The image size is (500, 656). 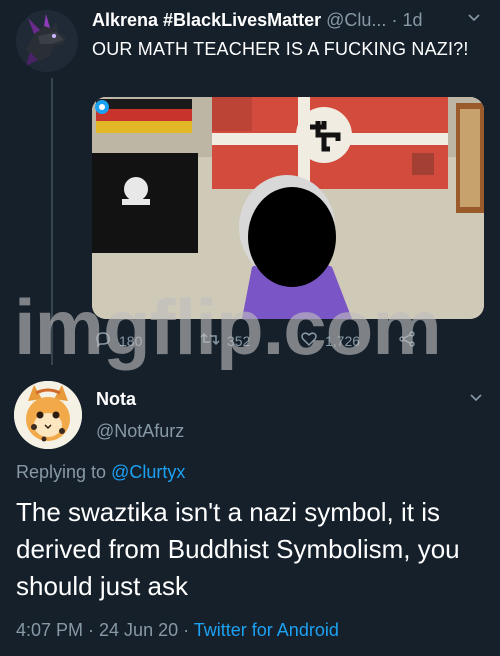 What do you see at coordinates (343, 340) in the screenshot?
I see `like-count: 1,726` at bounding box center [343, 340].